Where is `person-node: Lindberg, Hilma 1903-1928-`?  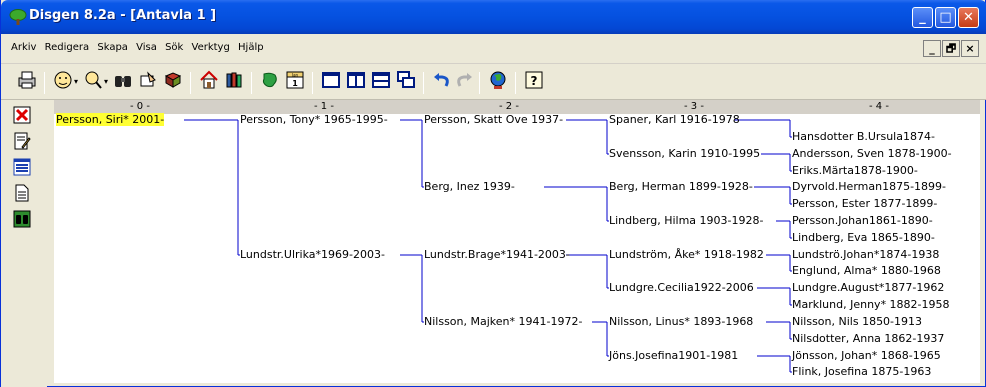 person-node: Lindberg, Hilma 1903-1928- is located at coordinates (686, 220).